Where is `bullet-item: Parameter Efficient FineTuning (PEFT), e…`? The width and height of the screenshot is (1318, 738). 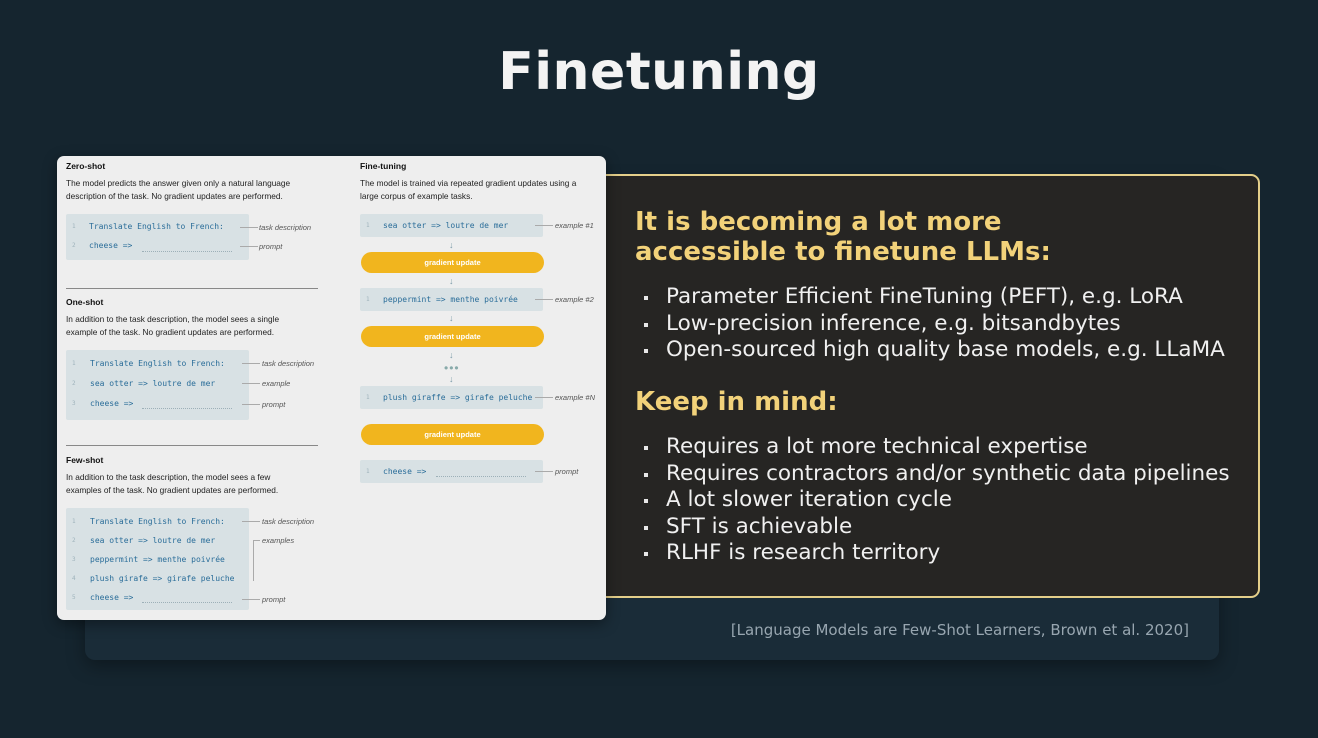
bullet-item: Parameter Efficient FineTuning (PEFT), e… is located at coordinates (932, 297).